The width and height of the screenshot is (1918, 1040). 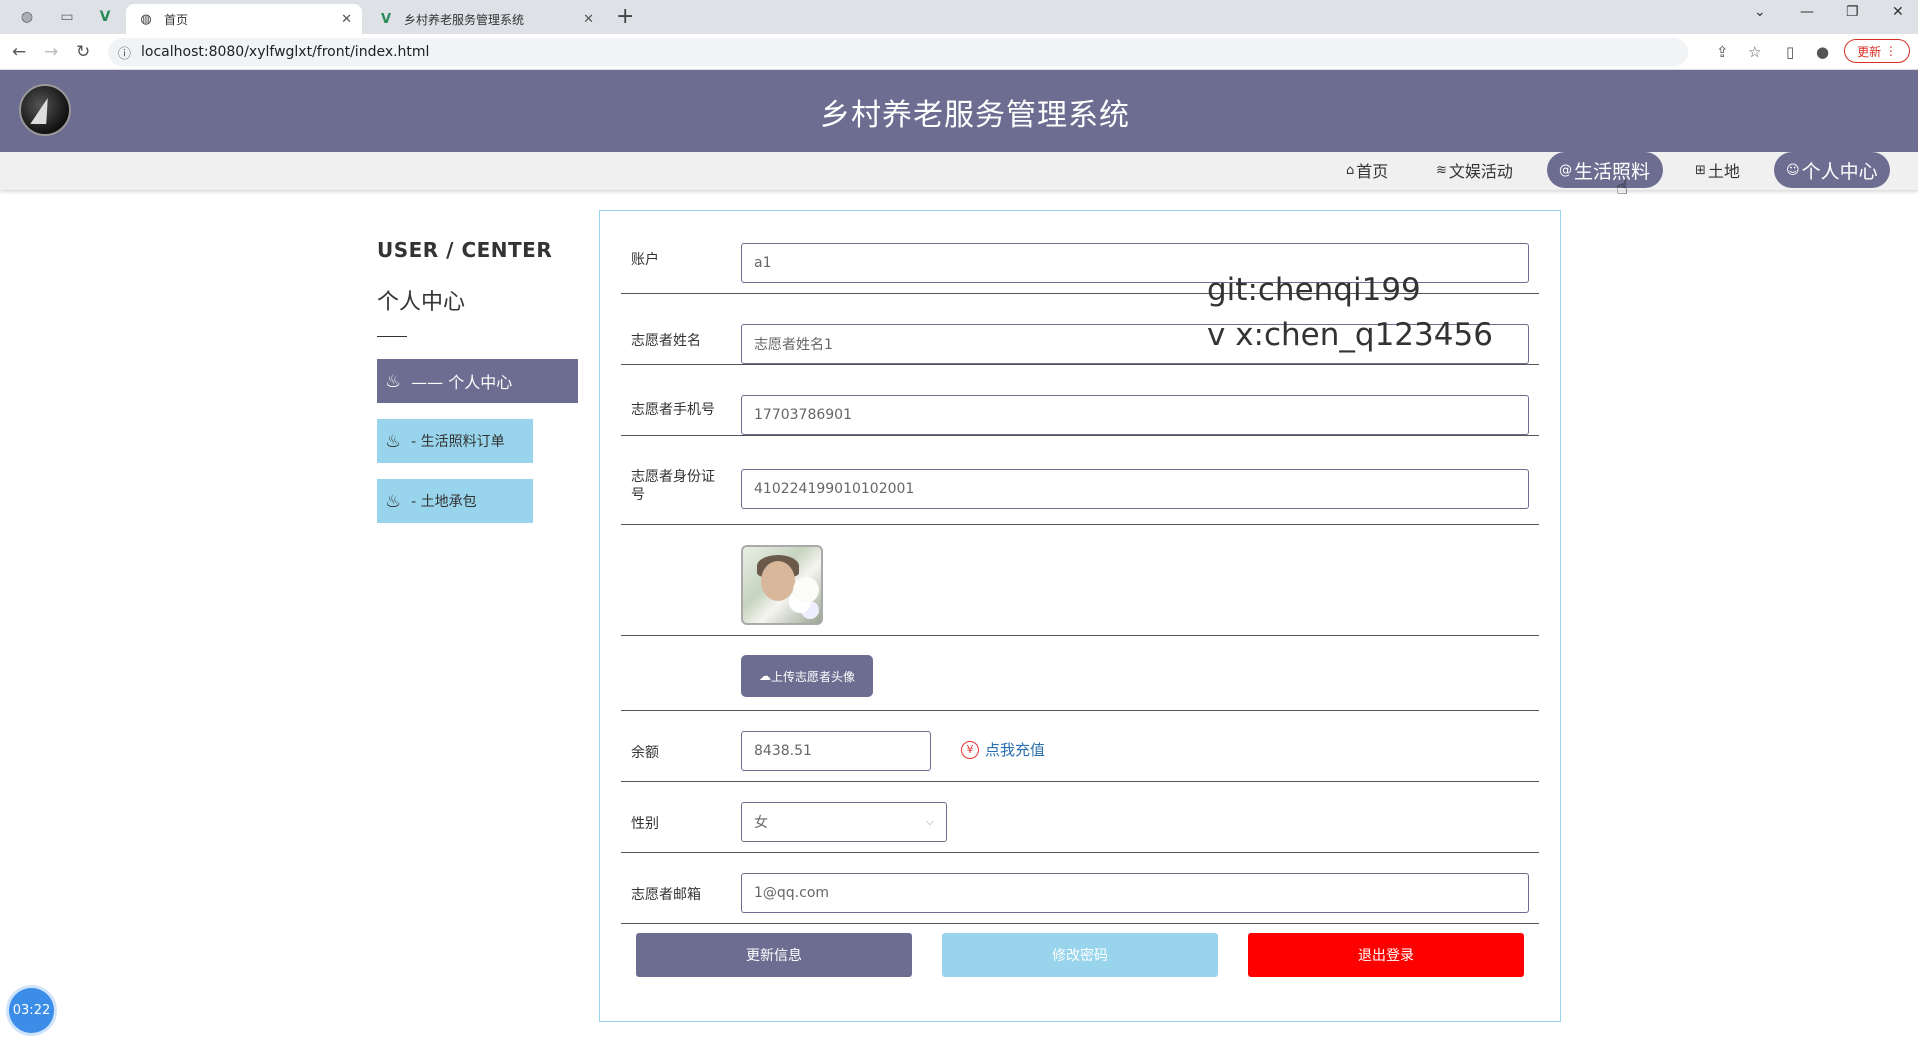 What do you see at coordinates (929, 821) in the screenshot?
I see `chevron-down-icon: ⌵` at bounding box center [929, 821].